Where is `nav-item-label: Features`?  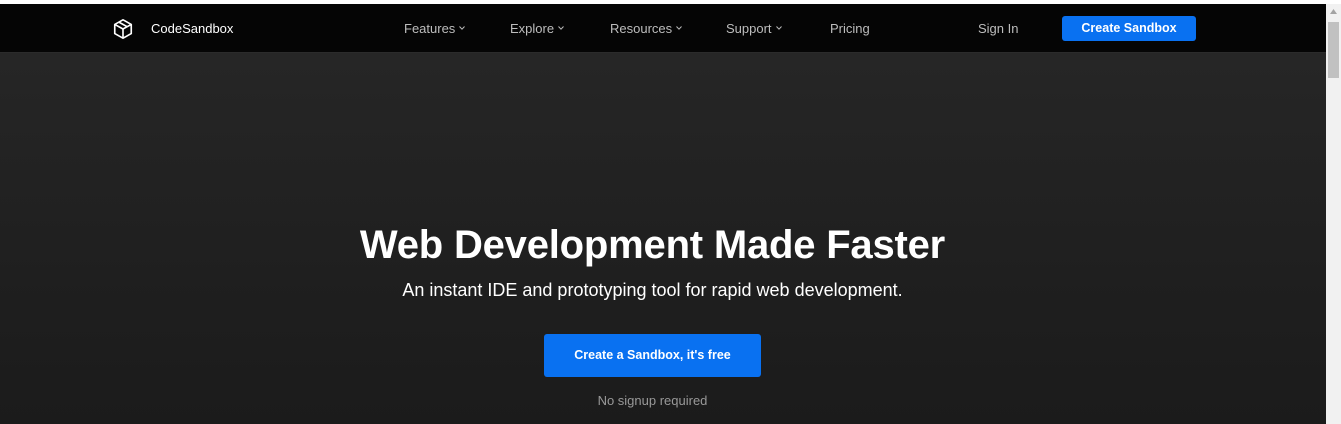
nav-item-label: Features is located at coordinates (430, 28).